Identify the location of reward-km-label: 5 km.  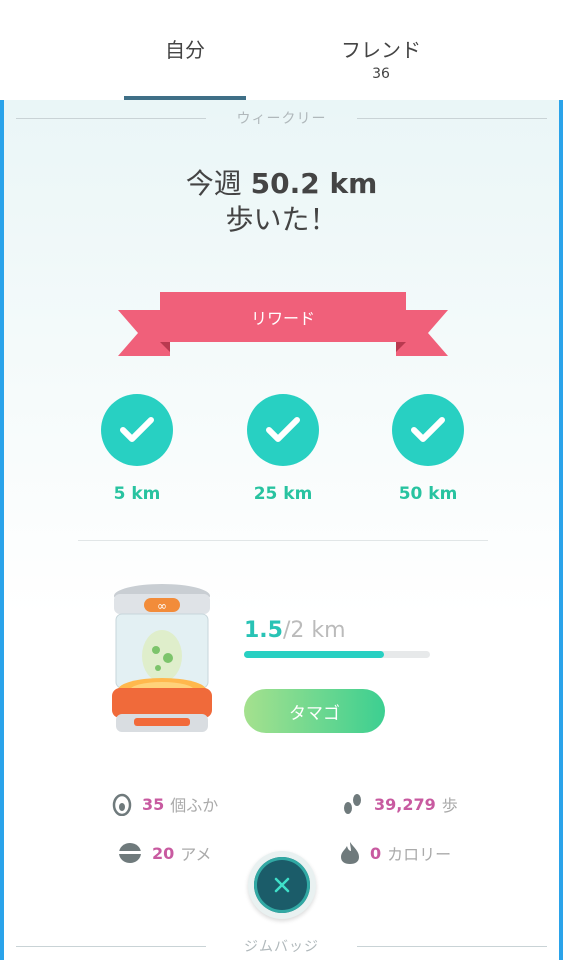
(137, 494).